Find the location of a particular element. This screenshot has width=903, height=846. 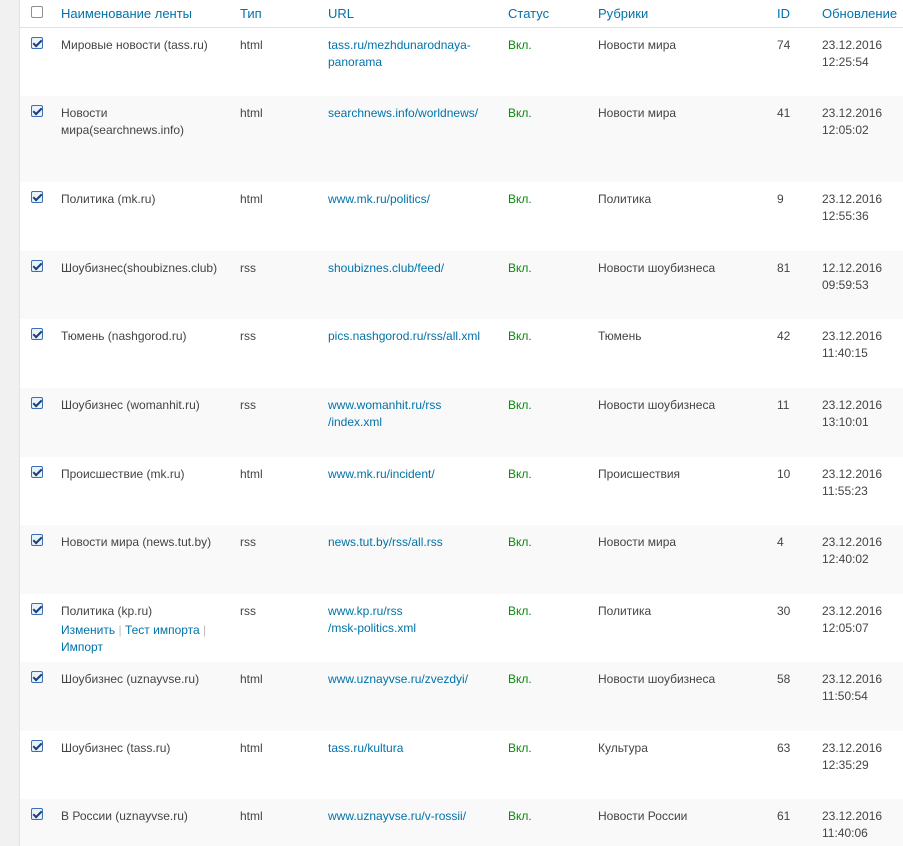

feed-name-line: Новости is located at coordinates (84, 113).